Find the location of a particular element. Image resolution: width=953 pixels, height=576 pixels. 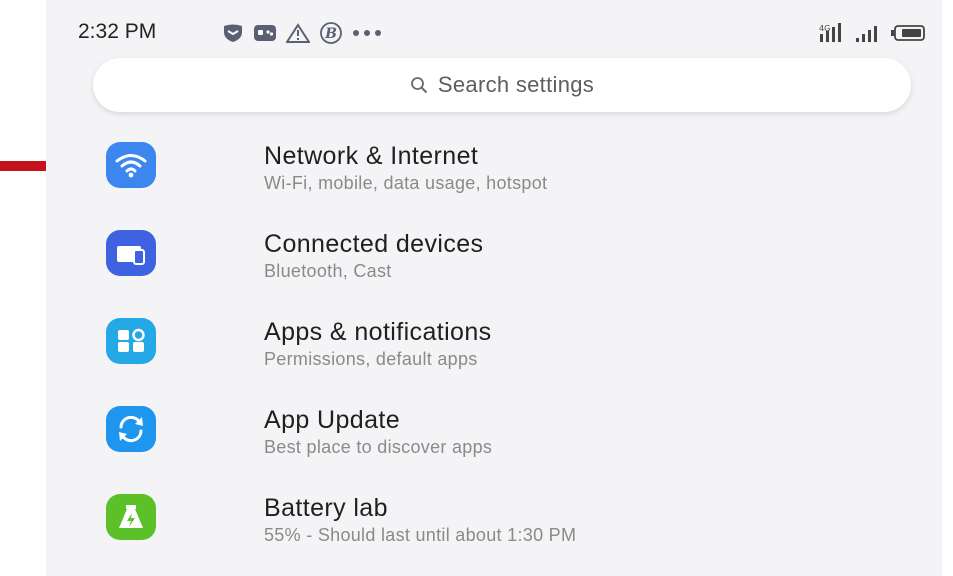

settings-item-subtitle: Best place to discover apps is located at coordinates (378, 447).